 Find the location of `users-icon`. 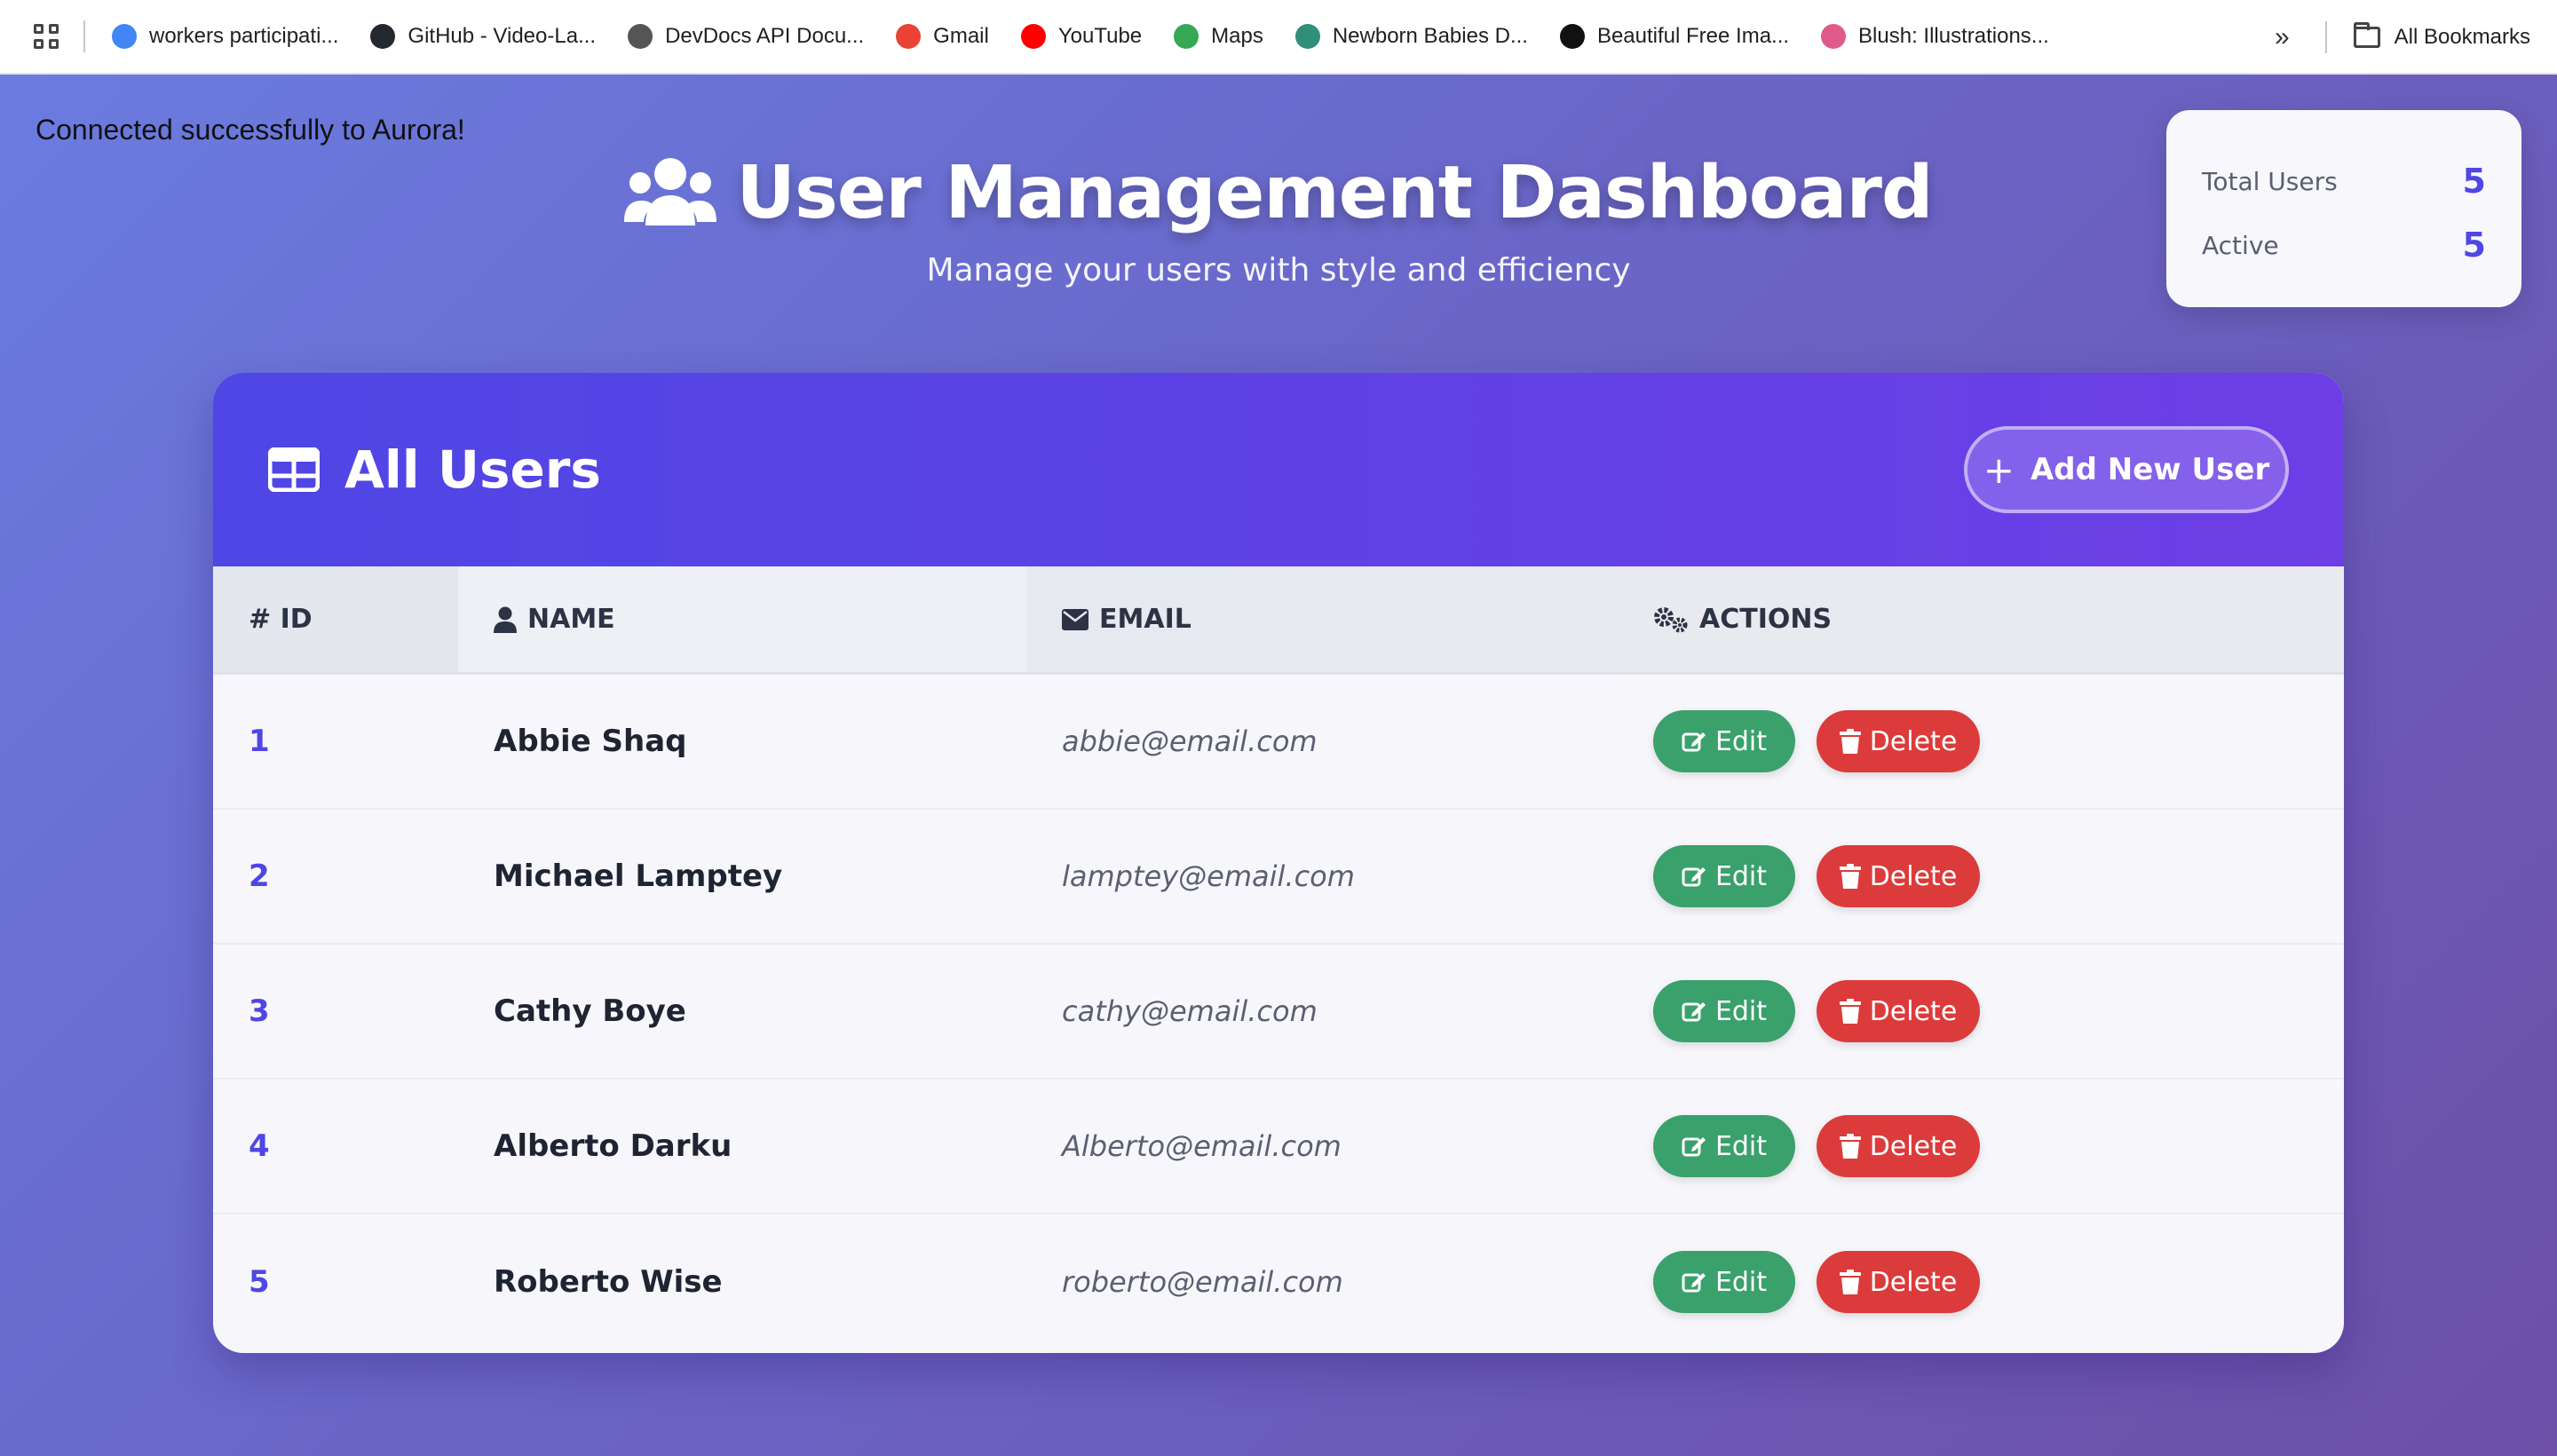

users-icon is located at coordinates (670, 191).